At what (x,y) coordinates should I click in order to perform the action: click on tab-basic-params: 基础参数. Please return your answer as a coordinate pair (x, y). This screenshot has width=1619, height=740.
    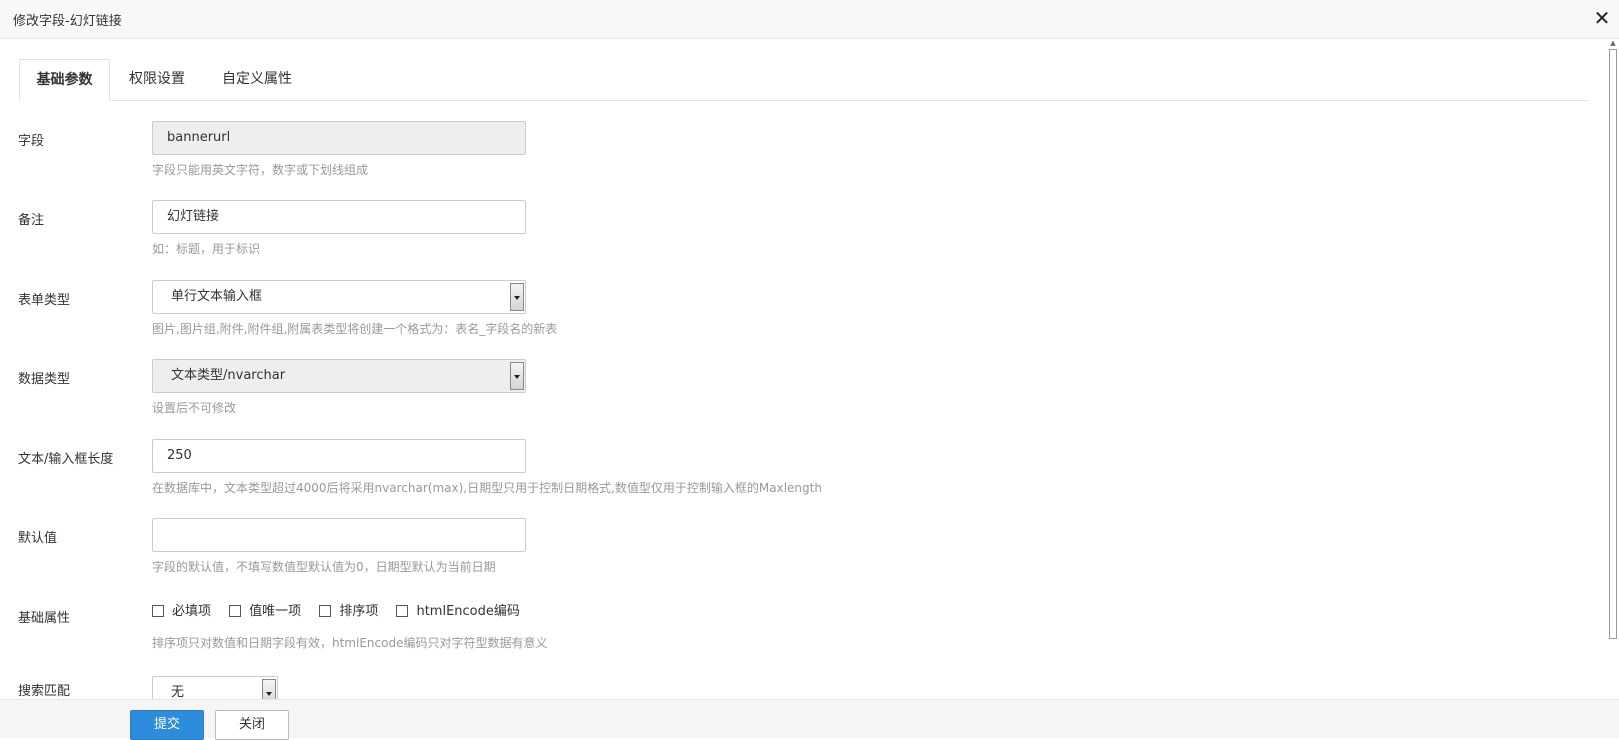
    Looking at the image, I should click on (64, 80).